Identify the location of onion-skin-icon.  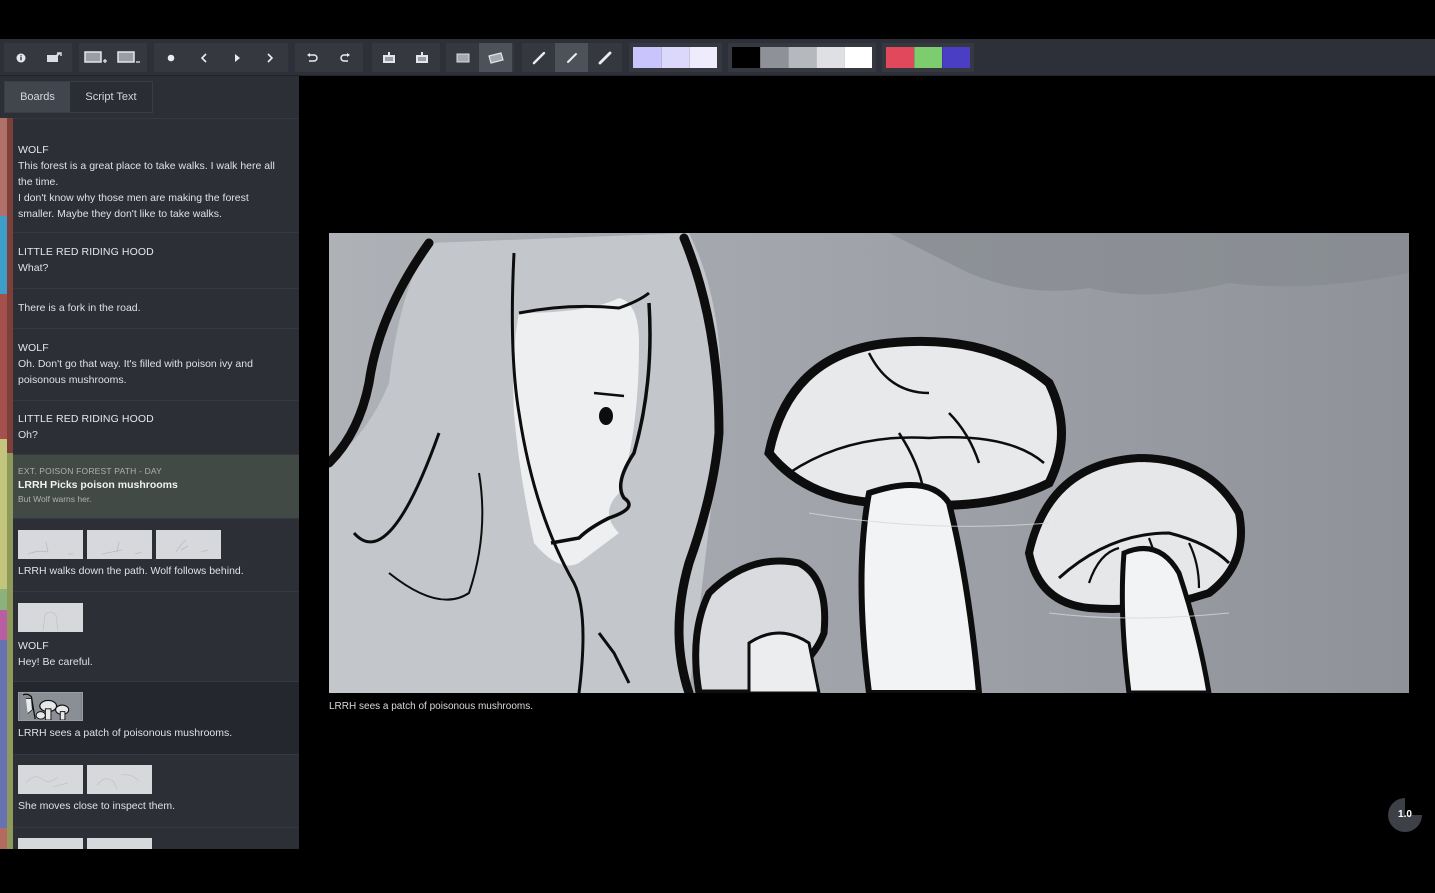
(462, 57).